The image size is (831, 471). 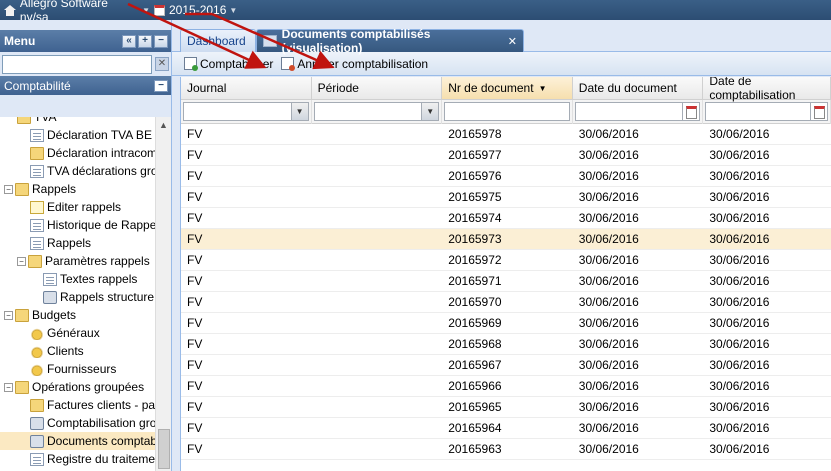 What do you see at coordinates (376, 111) in the screenshot?
I see `periode-filter: ▼` at bounding box center [376, 111].